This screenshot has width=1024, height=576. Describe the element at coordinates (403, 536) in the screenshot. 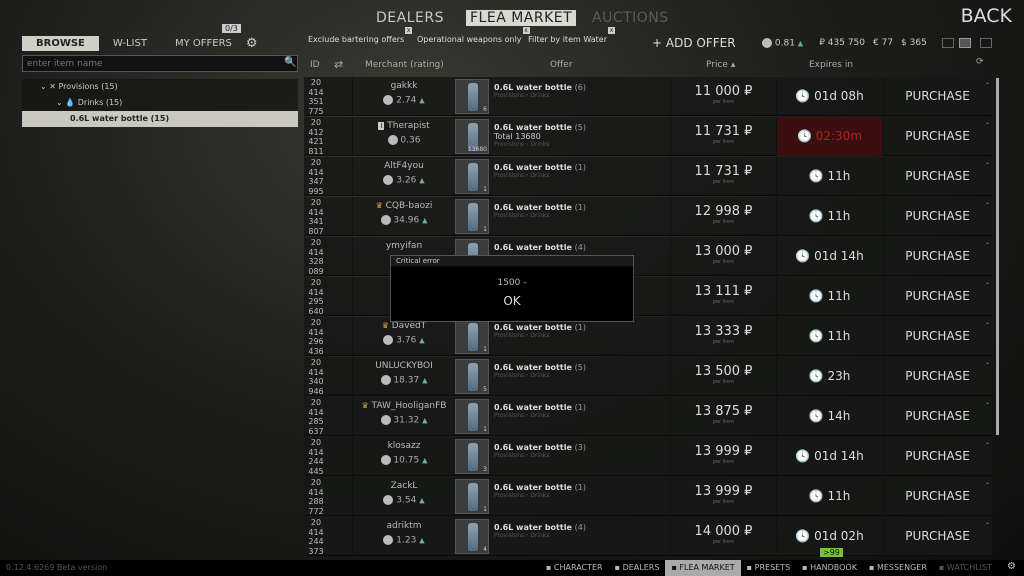

I see `merchant: adriktm 1.23 ▲` at that location.